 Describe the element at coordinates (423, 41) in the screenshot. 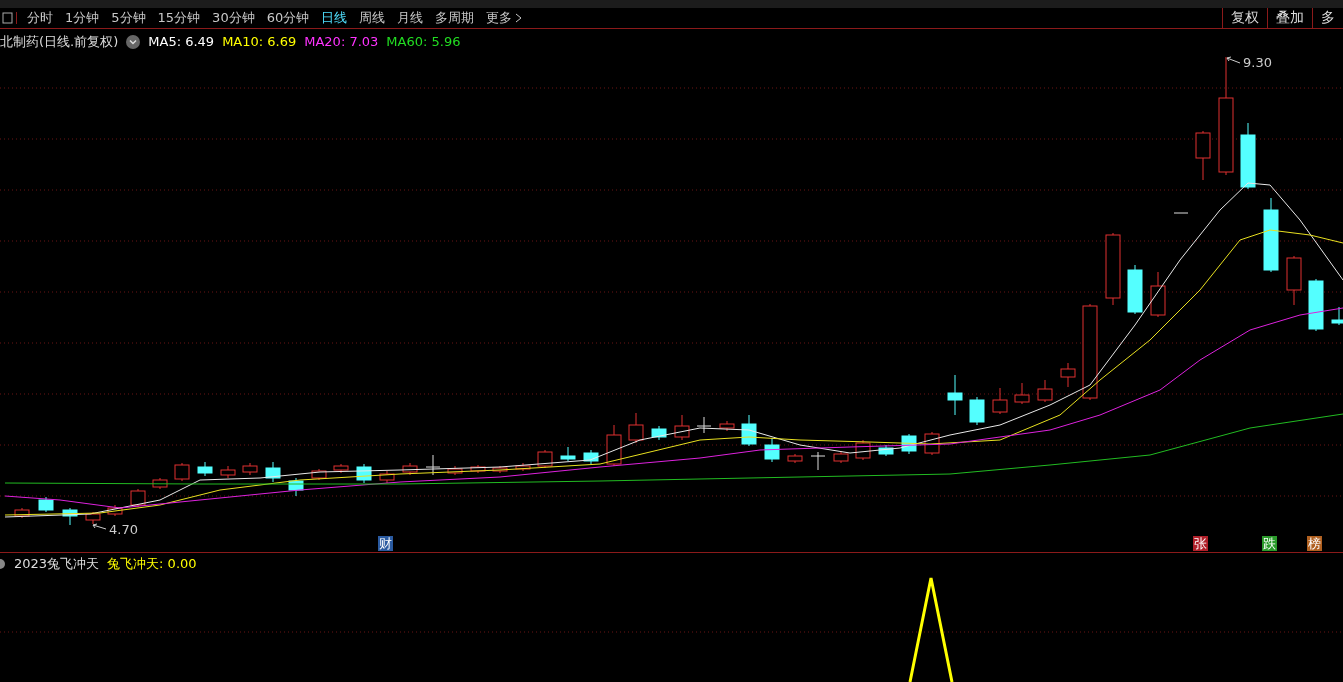

I see `moving-average-value: MA60: 5.96` at that location.